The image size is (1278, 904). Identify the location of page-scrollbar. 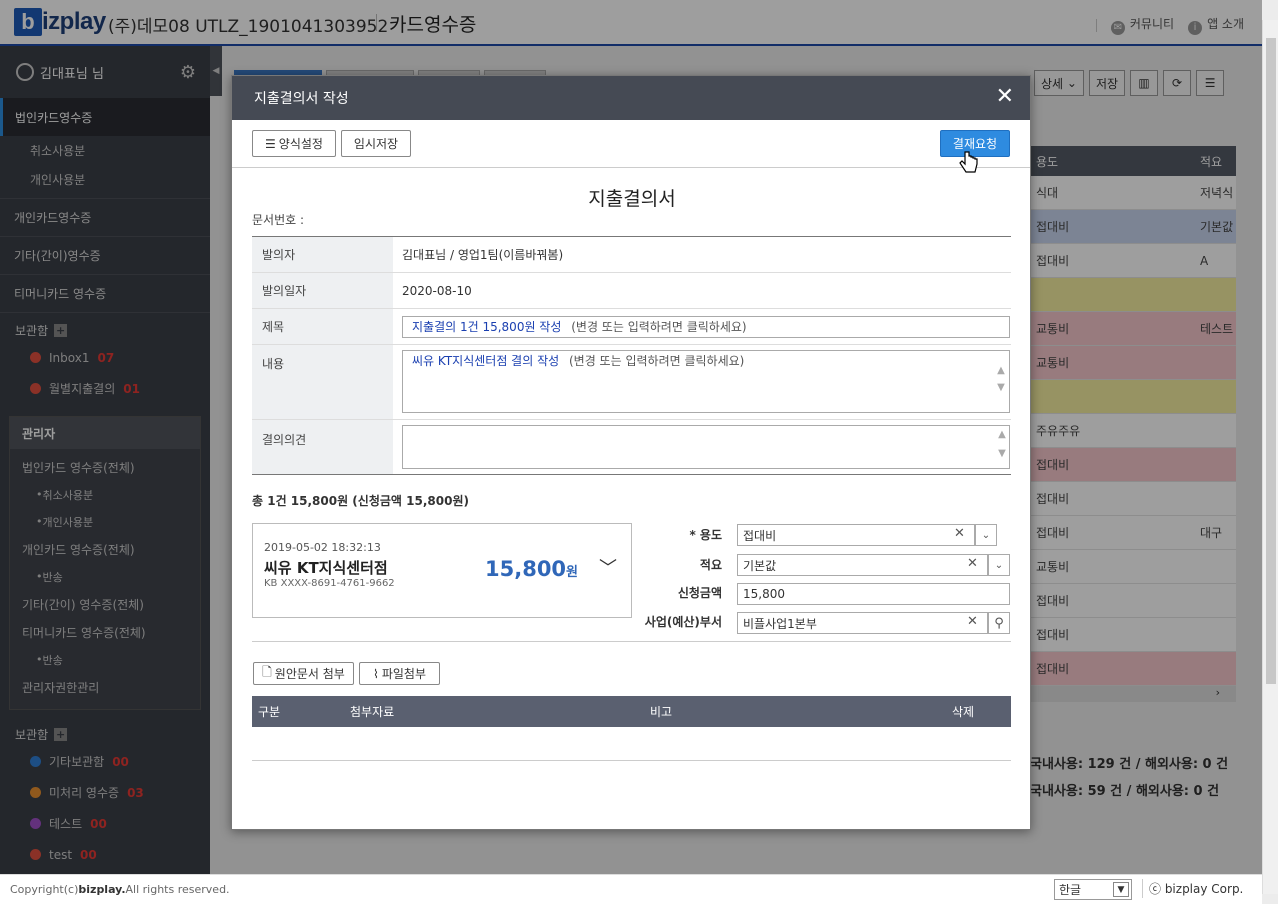
(1270, 457).